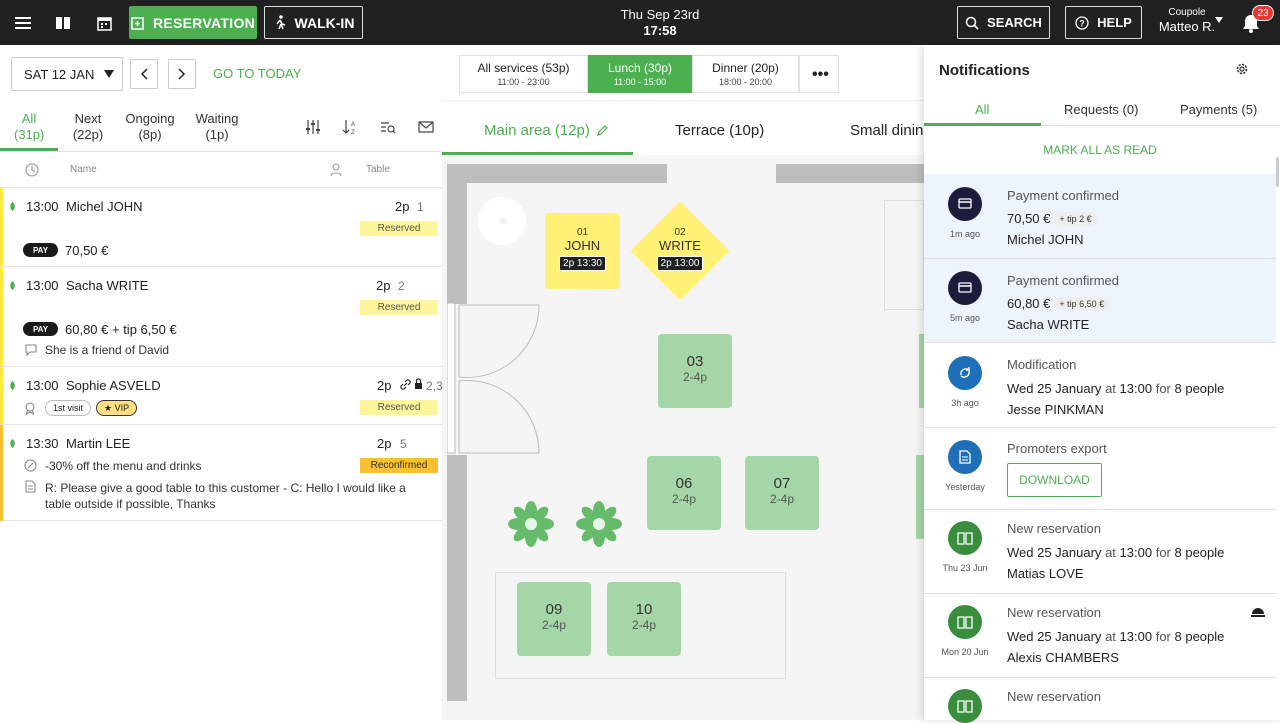 The image size is (1280, 723). Describe the element at coordinates (1014, 22) in the screenshot. I see `search-label: SEARCH` at that location.